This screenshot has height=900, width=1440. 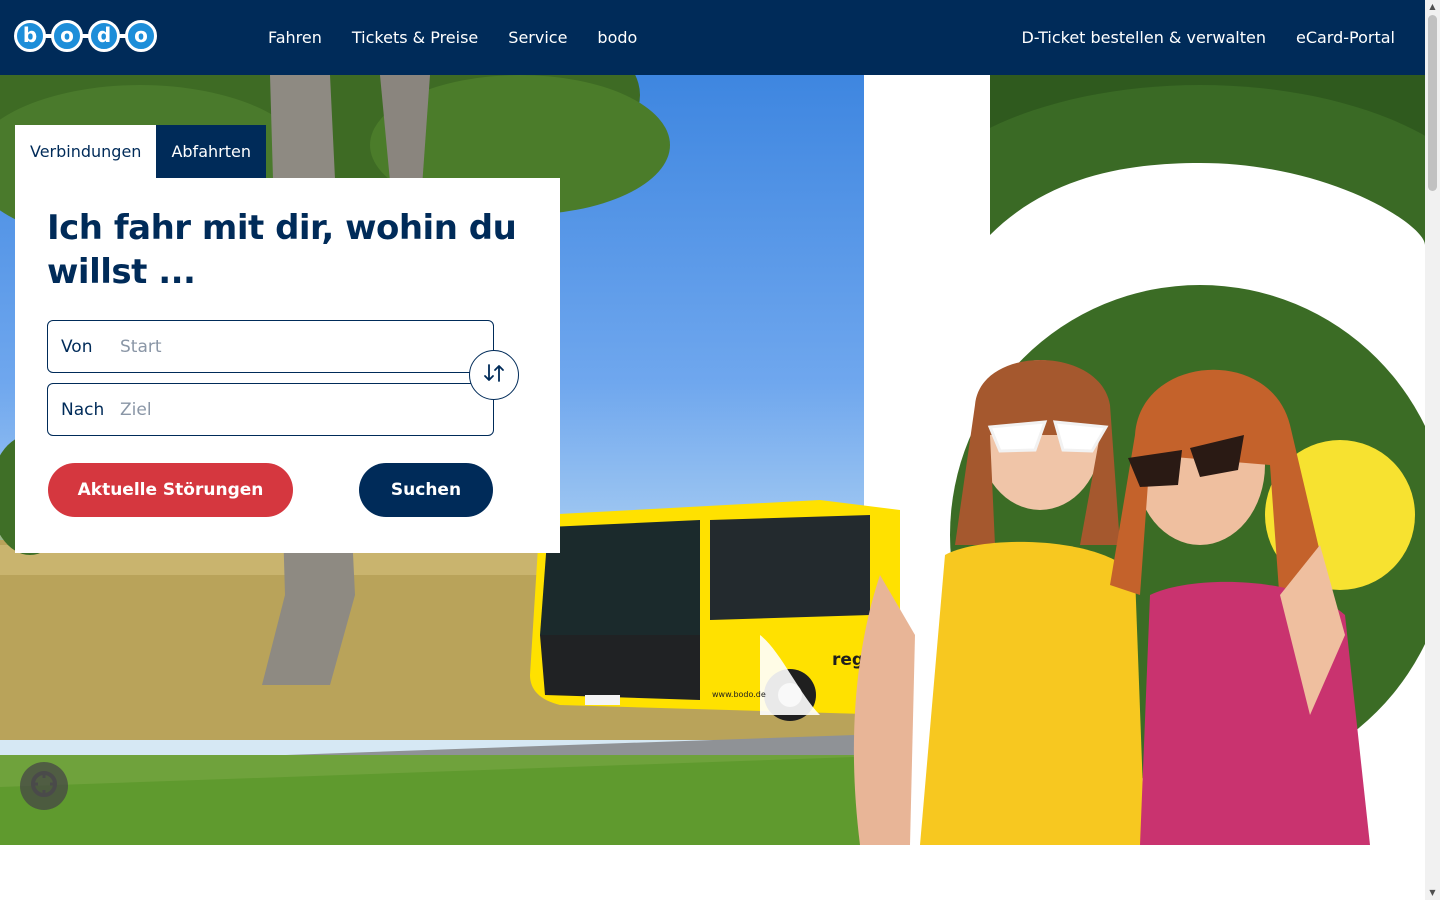 What do you see at coordinates (620, 667) in the screenshot?
I see `bus-front-panel` at bounding box center [620, 667].